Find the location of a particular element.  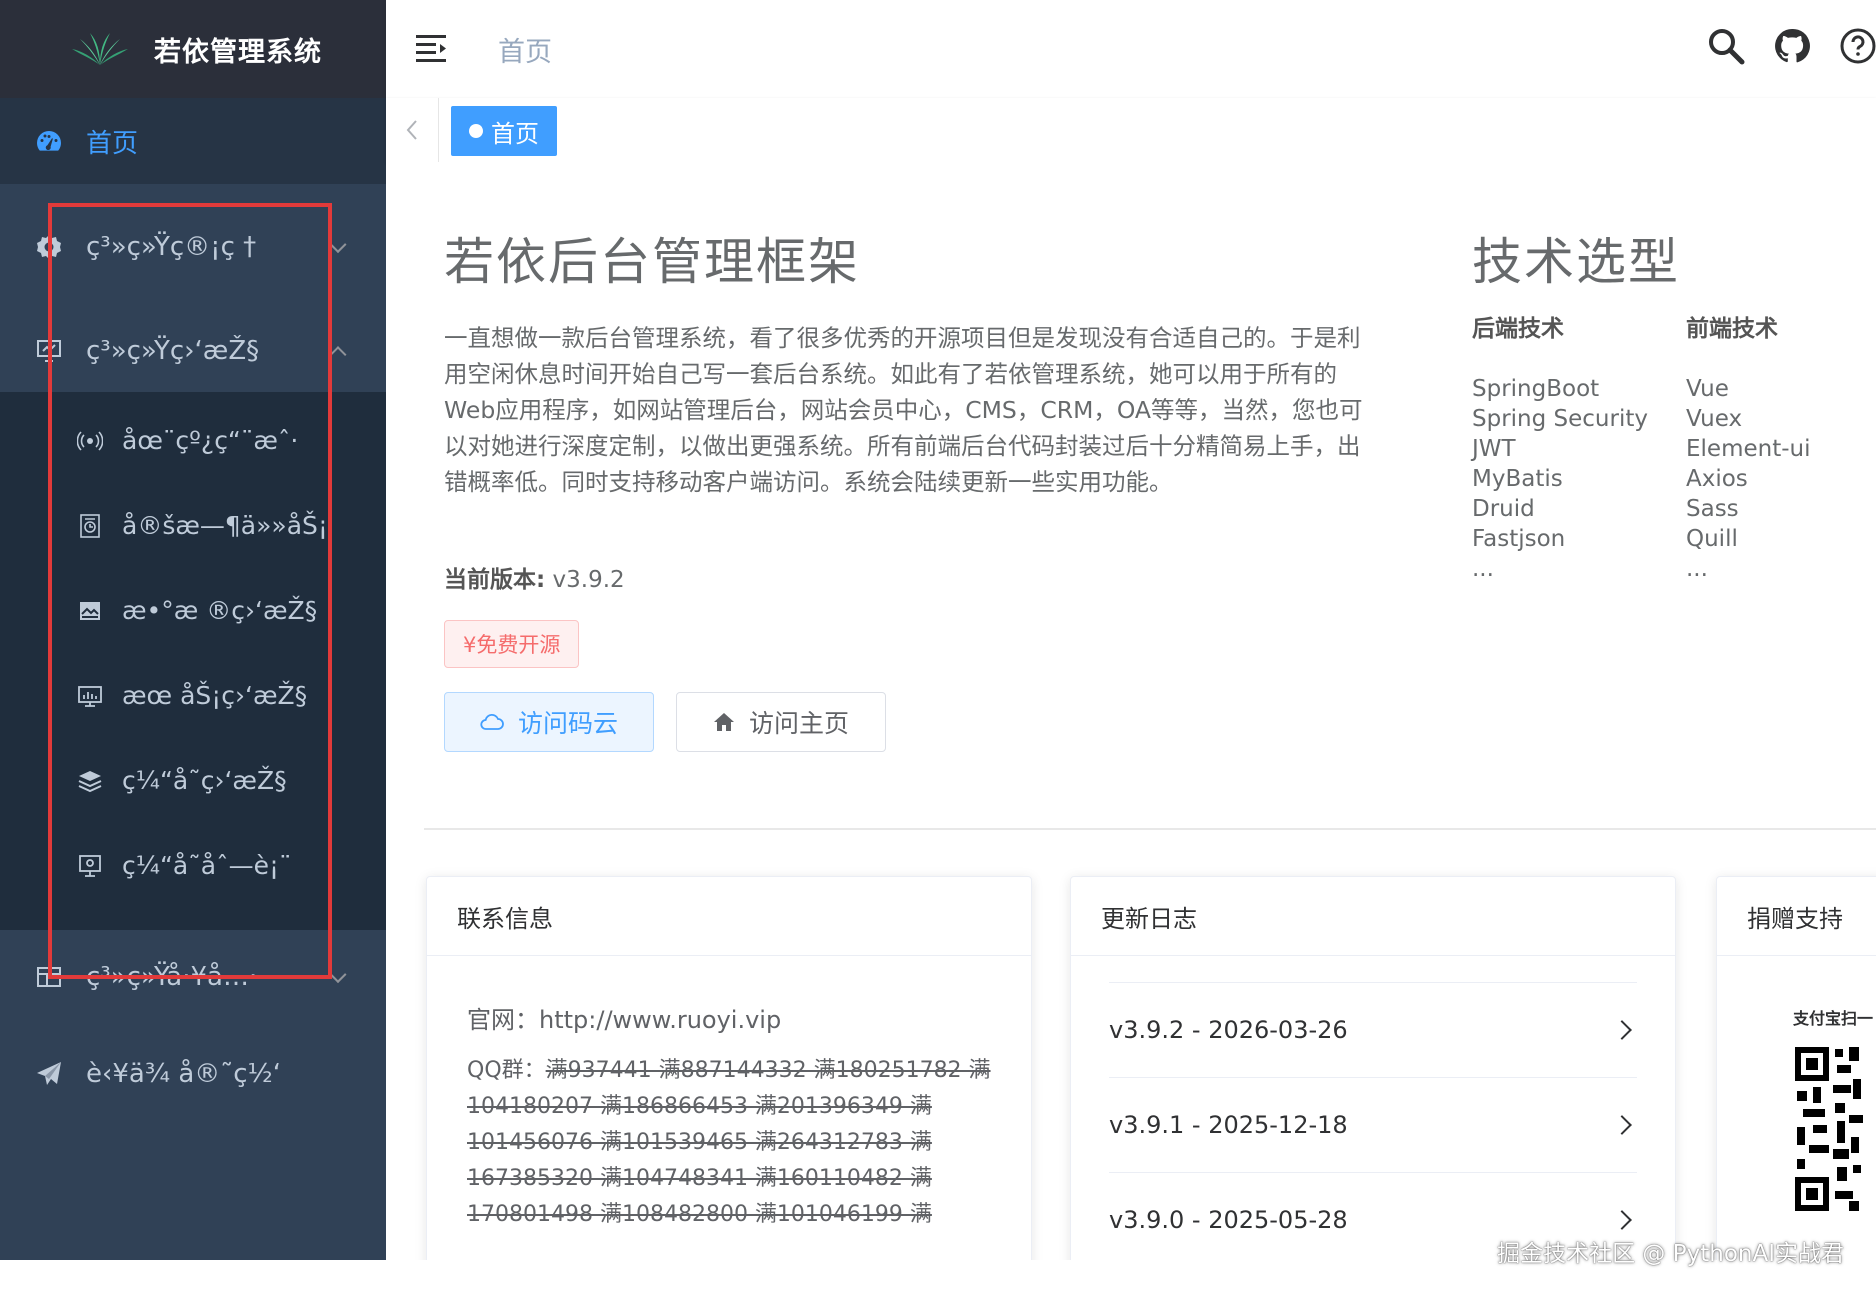

hamburger-icon is located at coordinates (433, 49).